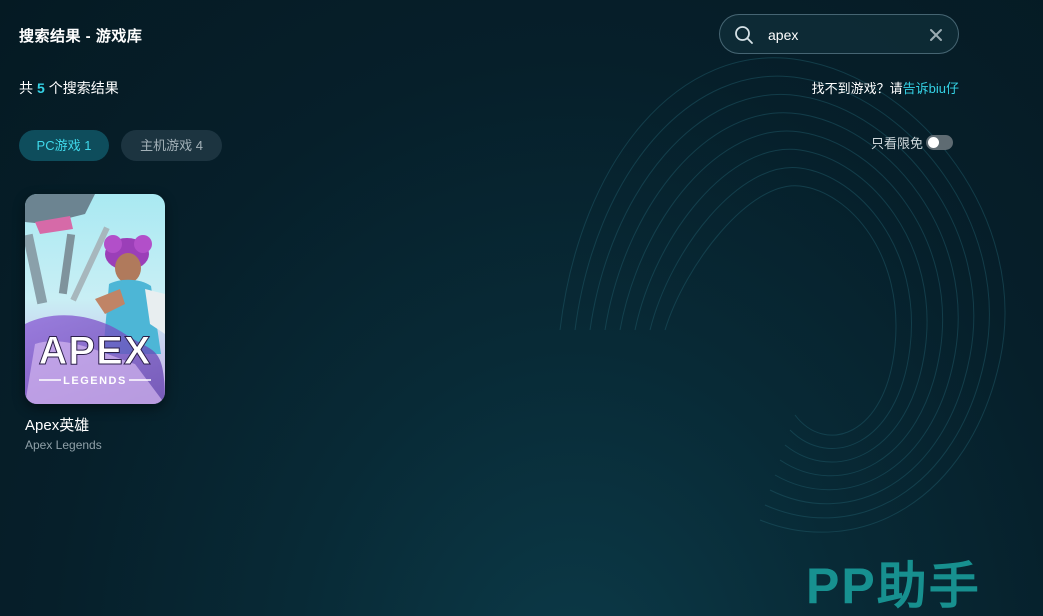  Describe the element at coordinates (95, 351) in the screenshot. I see `cover-title-text: APEX` at that location.